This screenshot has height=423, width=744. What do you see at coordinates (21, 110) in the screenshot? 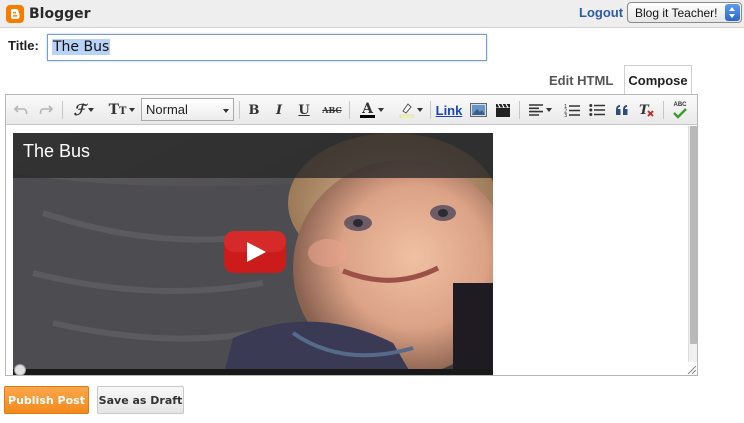
I see `undo-icon` at bounding box center [21, 110].